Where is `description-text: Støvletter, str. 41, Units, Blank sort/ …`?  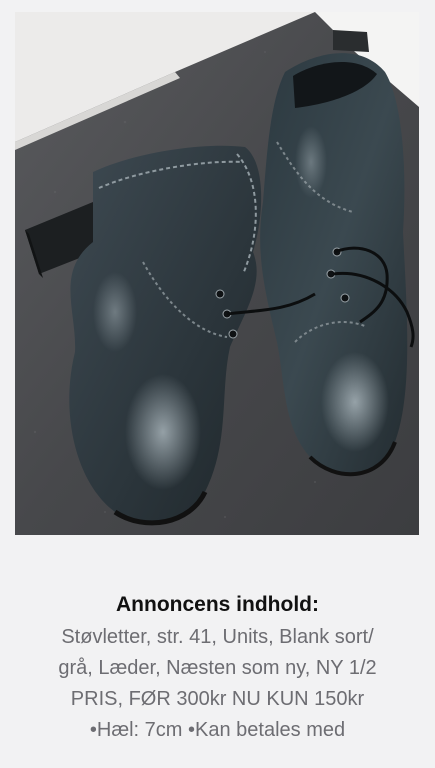
description-text: Støvletter, str. 41, Units, Blank sort/ … is located at coordinates (217, 684).